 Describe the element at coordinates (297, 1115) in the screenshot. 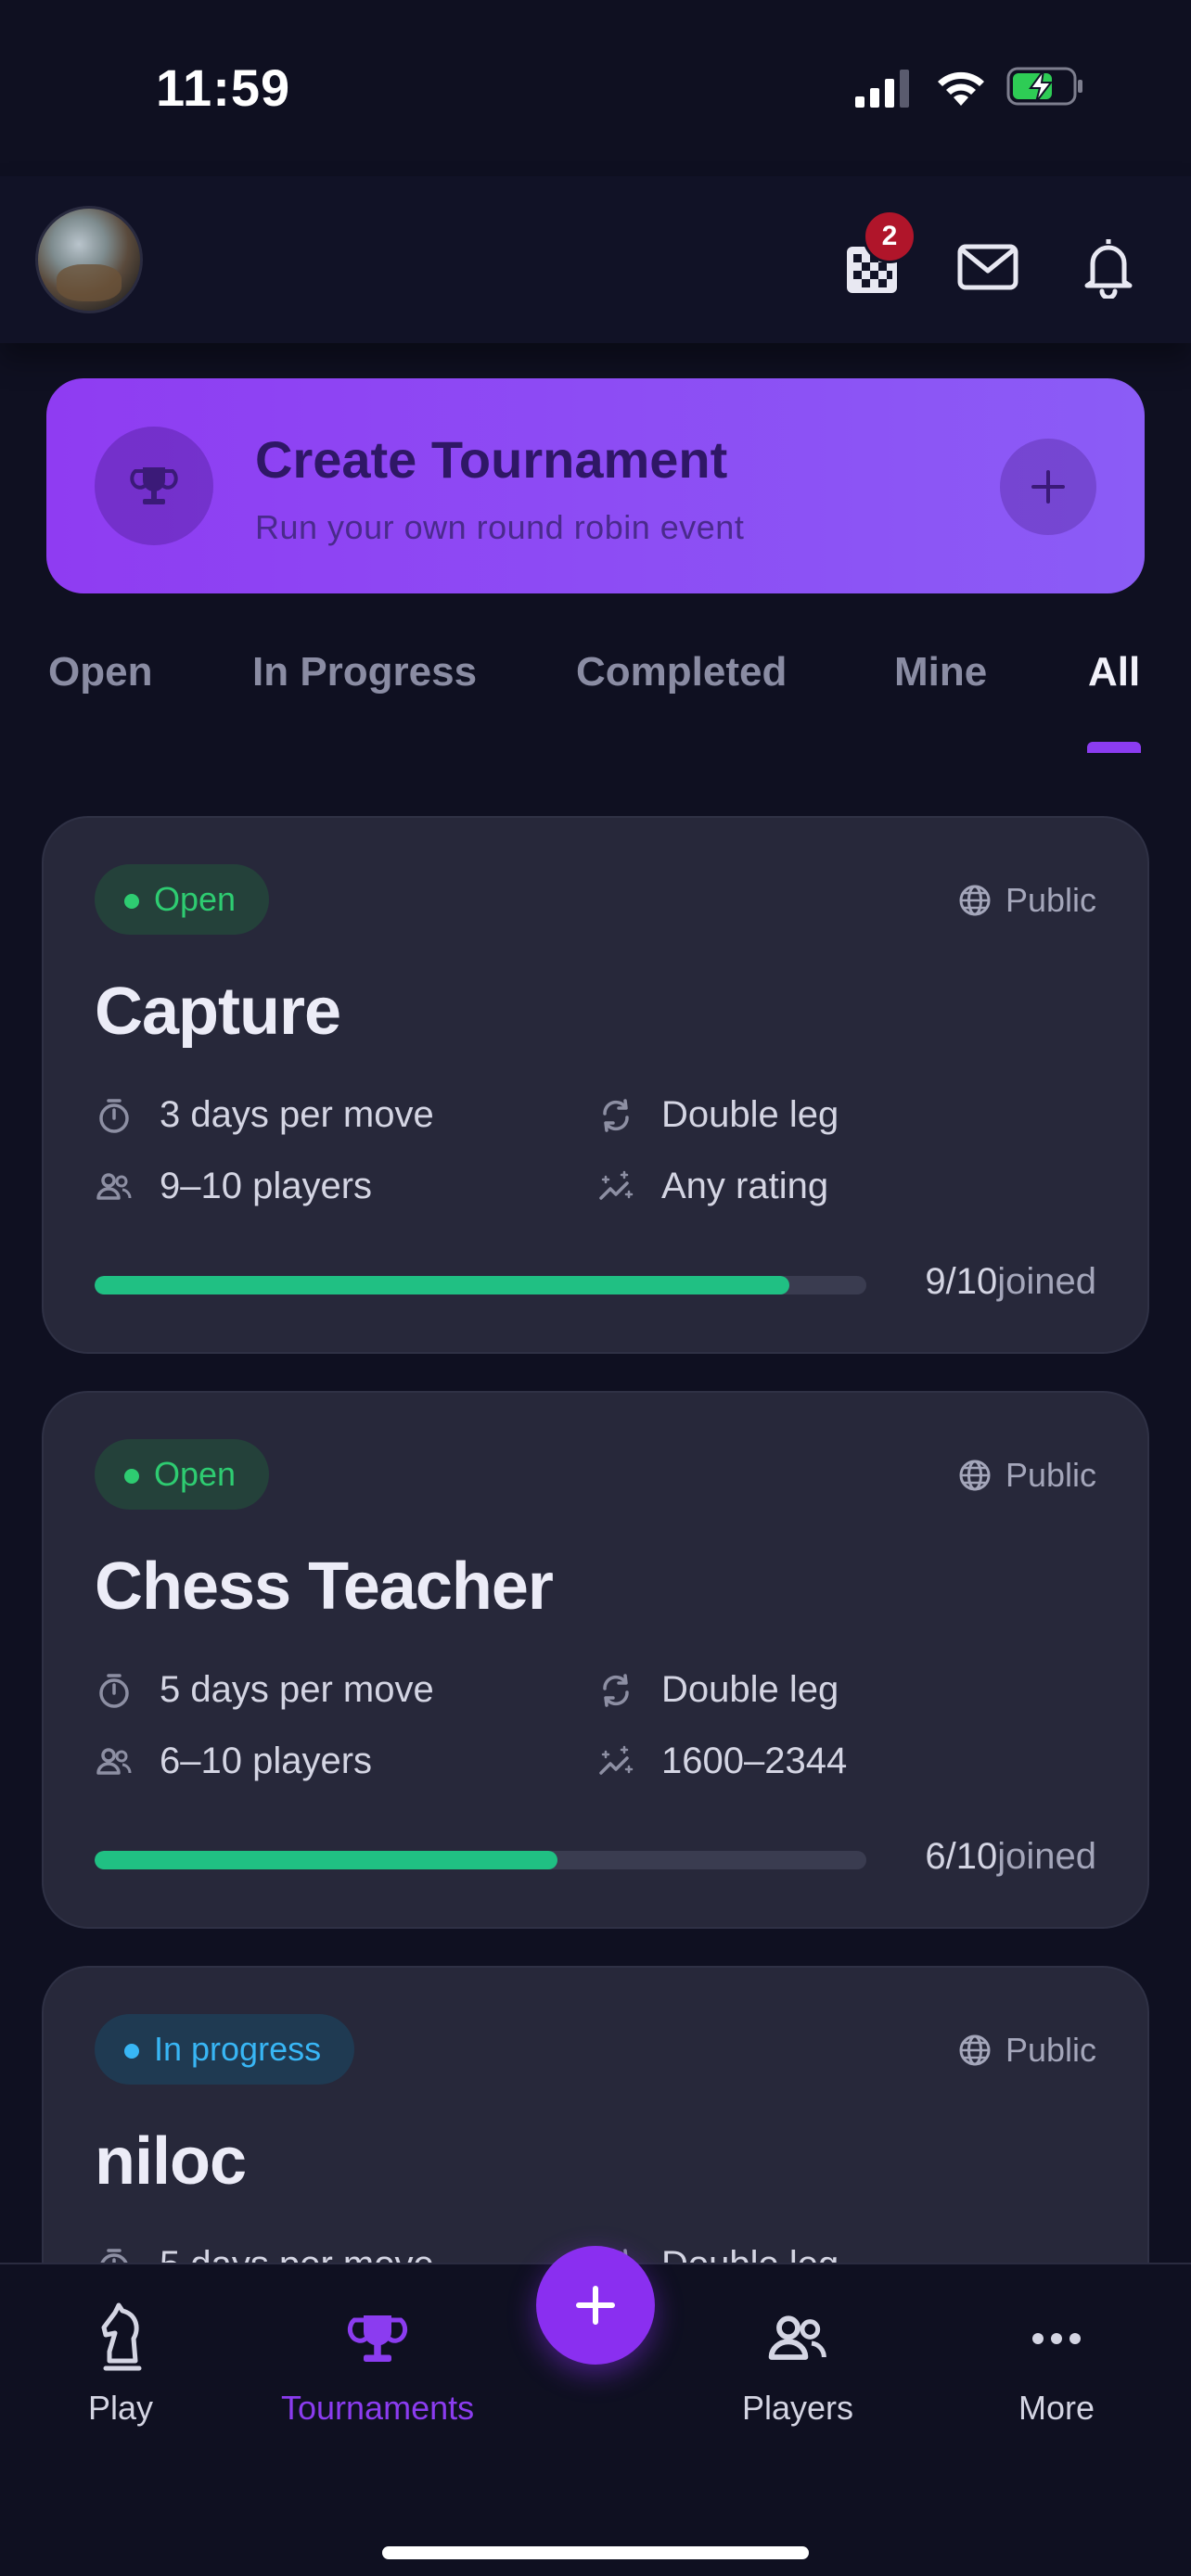

I see `time-control-text: 3 days per move` at that location.